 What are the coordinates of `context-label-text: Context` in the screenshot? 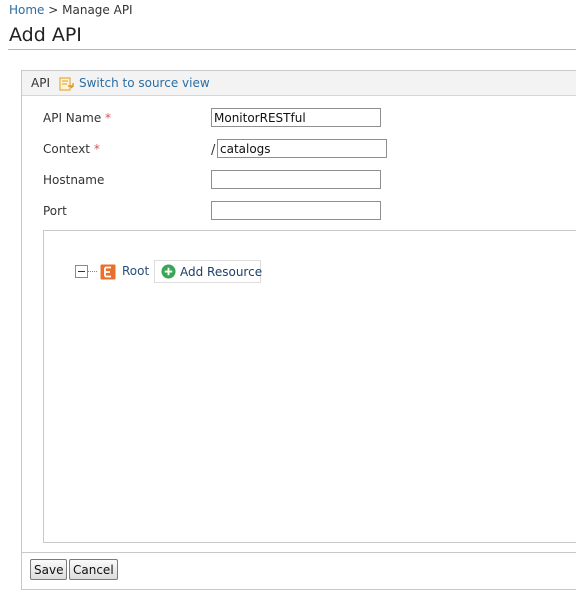 It's located at (67, 149).